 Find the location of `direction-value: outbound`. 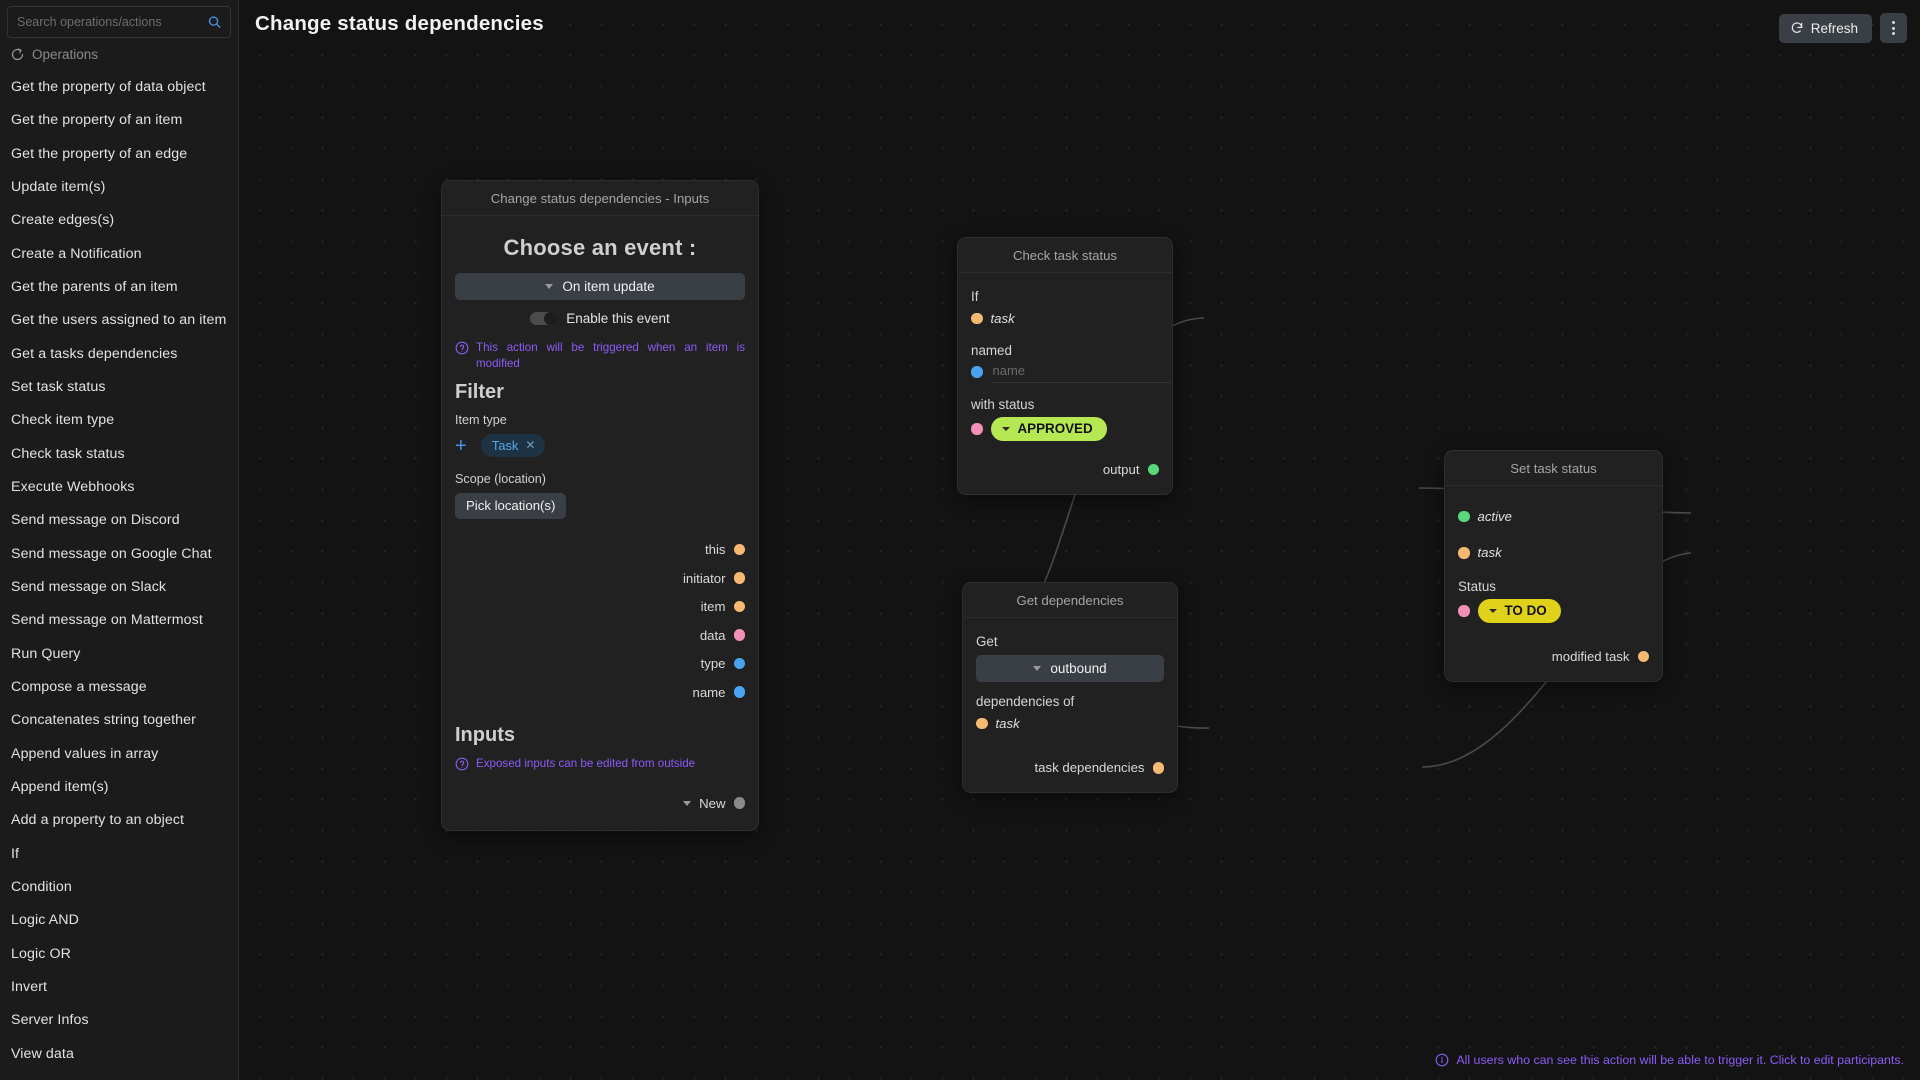

direction-value: outbound is located at coordinates (1078, 668).